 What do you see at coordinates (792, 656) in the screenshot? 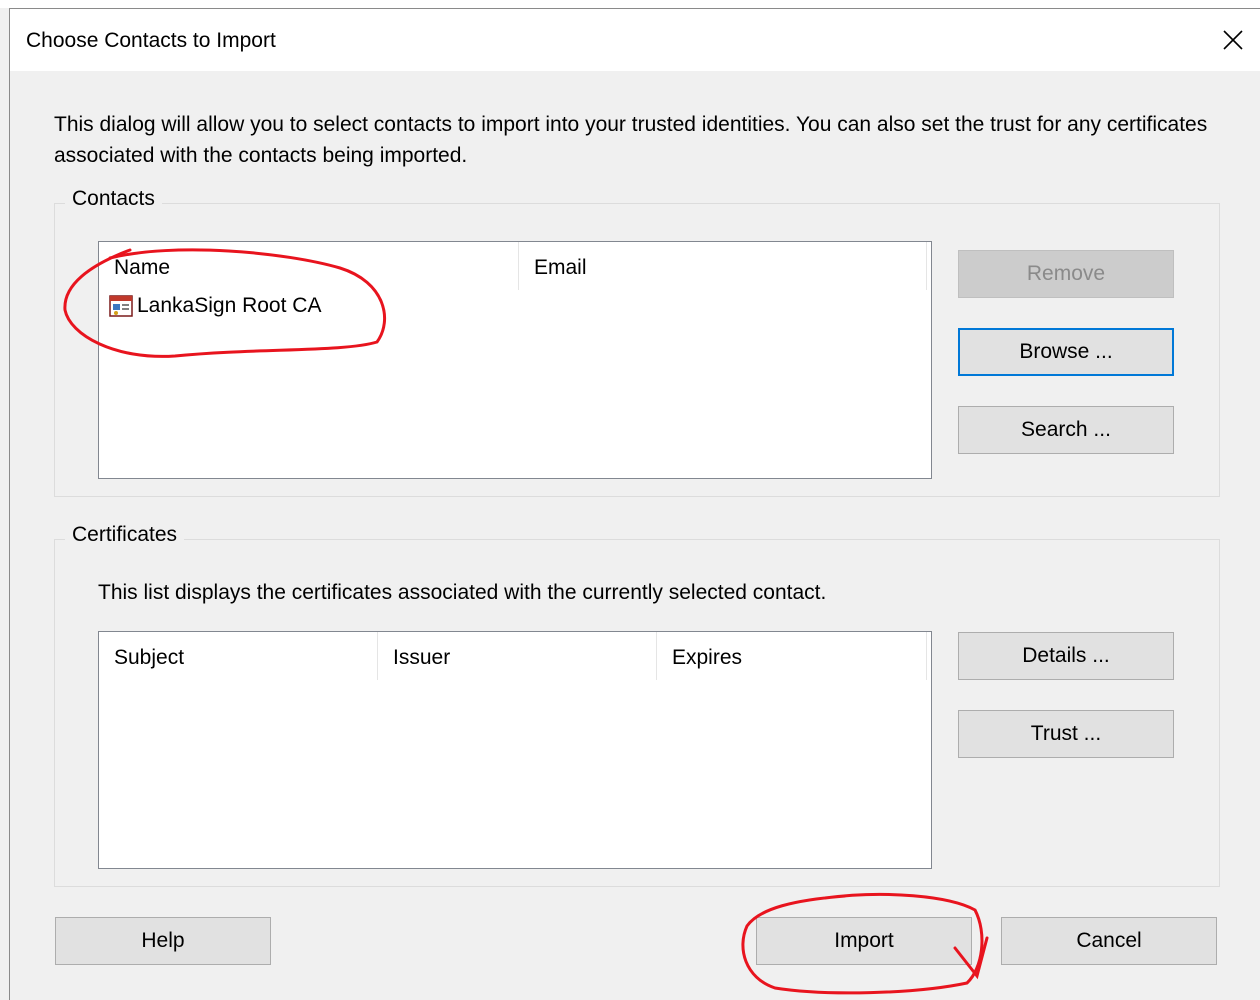
I see `certificates-column-expires: Expires` at bounding box center [792, 656].